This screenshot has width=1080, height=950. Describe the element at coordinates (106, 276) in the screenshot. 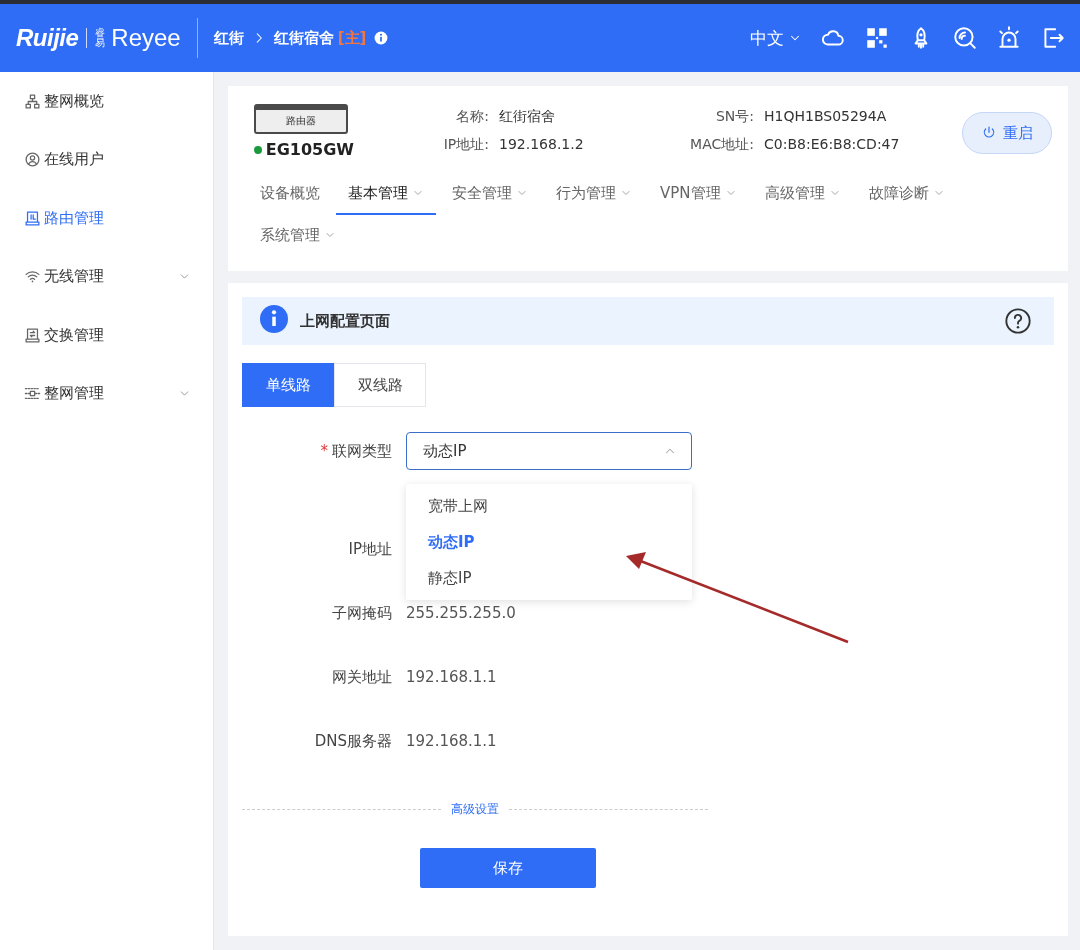

I see `sidebar-item: 无线管理` at that location.